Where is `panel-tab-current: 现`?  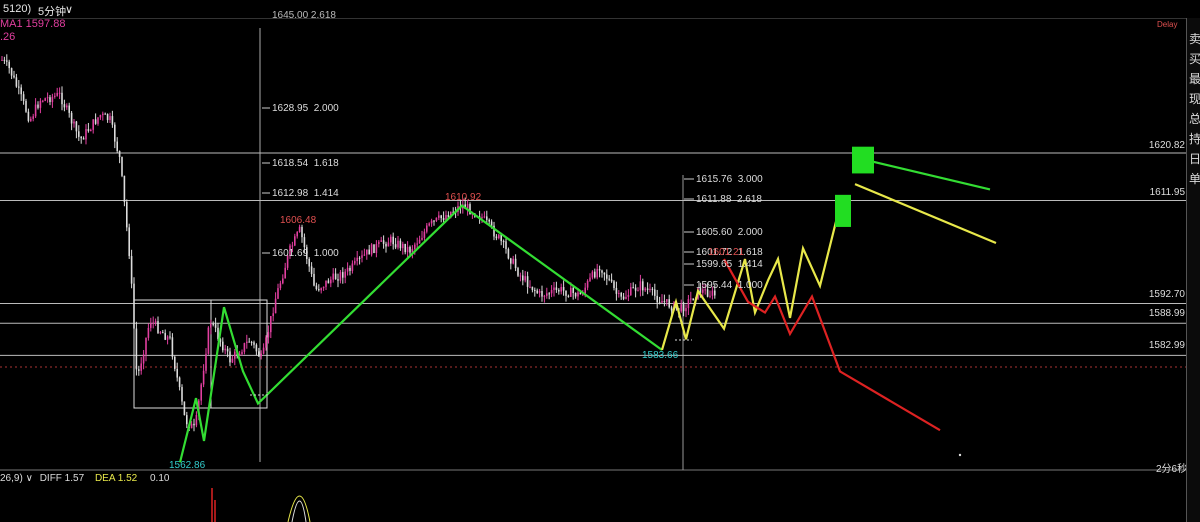
panel-tab-current: 现 is located at coordinates (1194, 98).